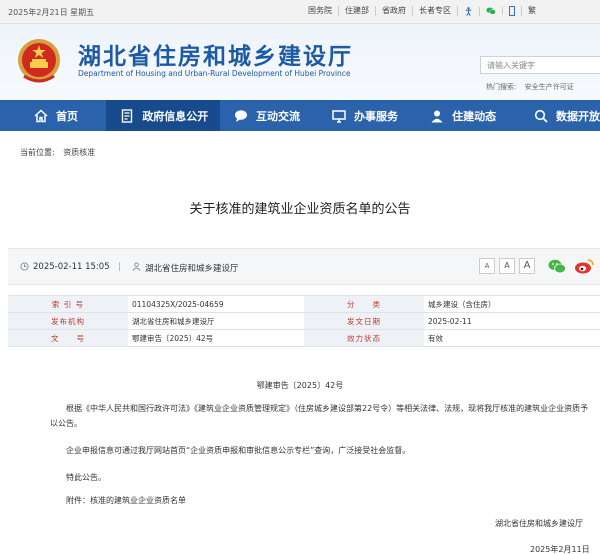  Describe the element at coordinates (527, 266) in the screenshot. I see `font-size-large-button: A` at that location.